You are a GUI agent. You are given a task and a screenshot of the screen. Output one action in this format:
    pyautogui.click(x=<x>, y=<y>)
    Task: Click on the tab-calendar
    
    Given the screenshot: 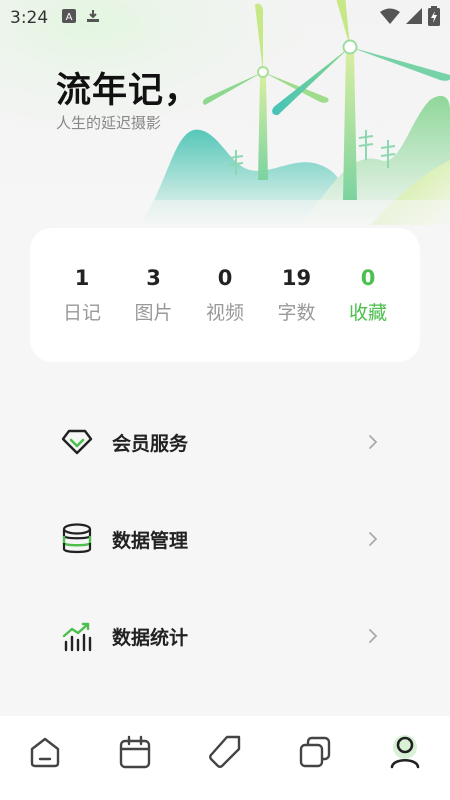 What is the action you would take?
    pyautogui.click(x=135, y=754)
    